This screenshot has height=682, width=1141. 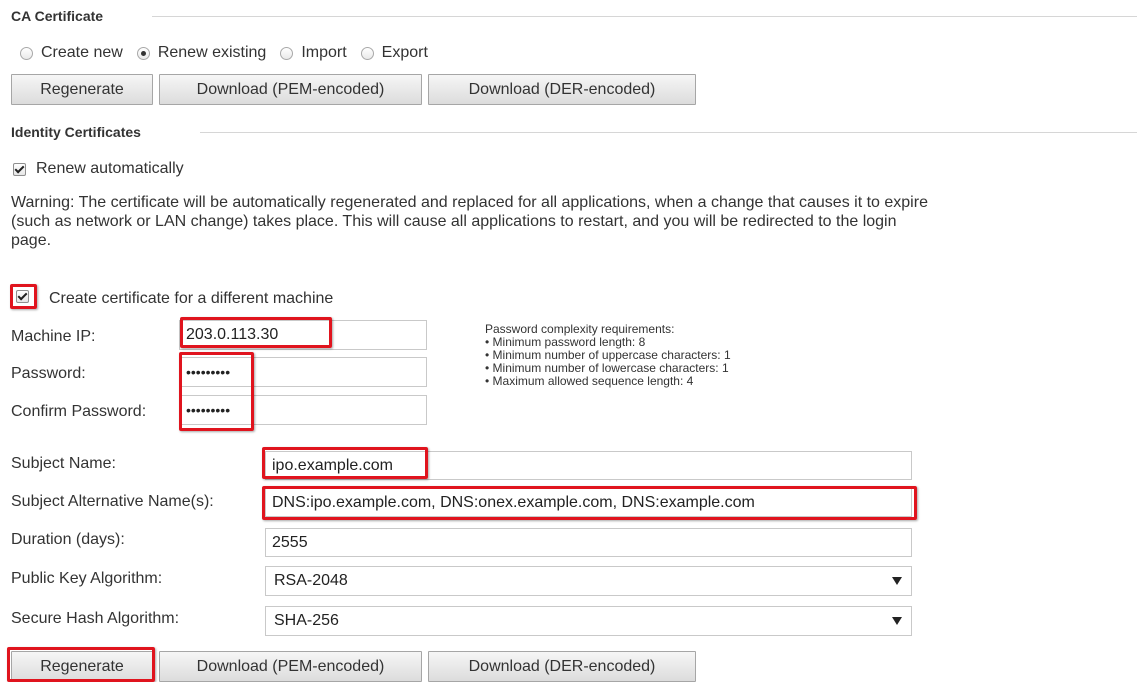 I want to click on radio-export, so click(x=367, y=53).